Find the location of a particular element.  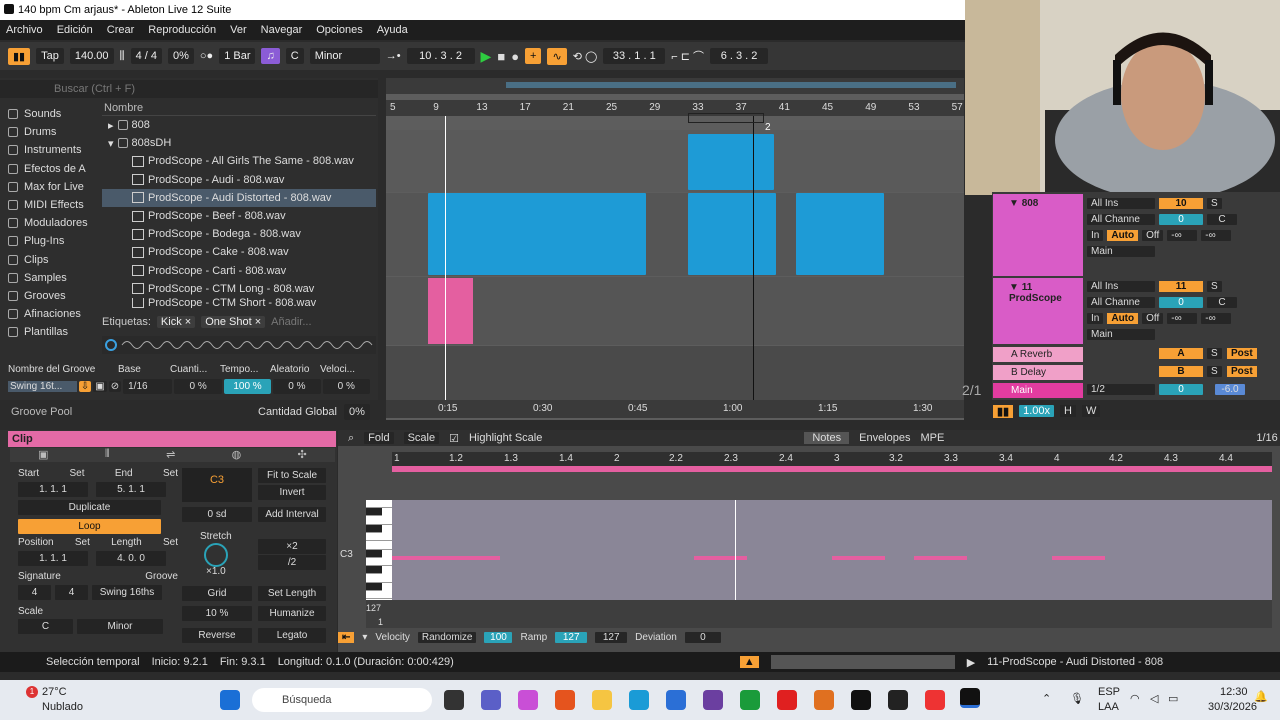

tab-envelopes: Envelopes is located at coordinates (884, 438).